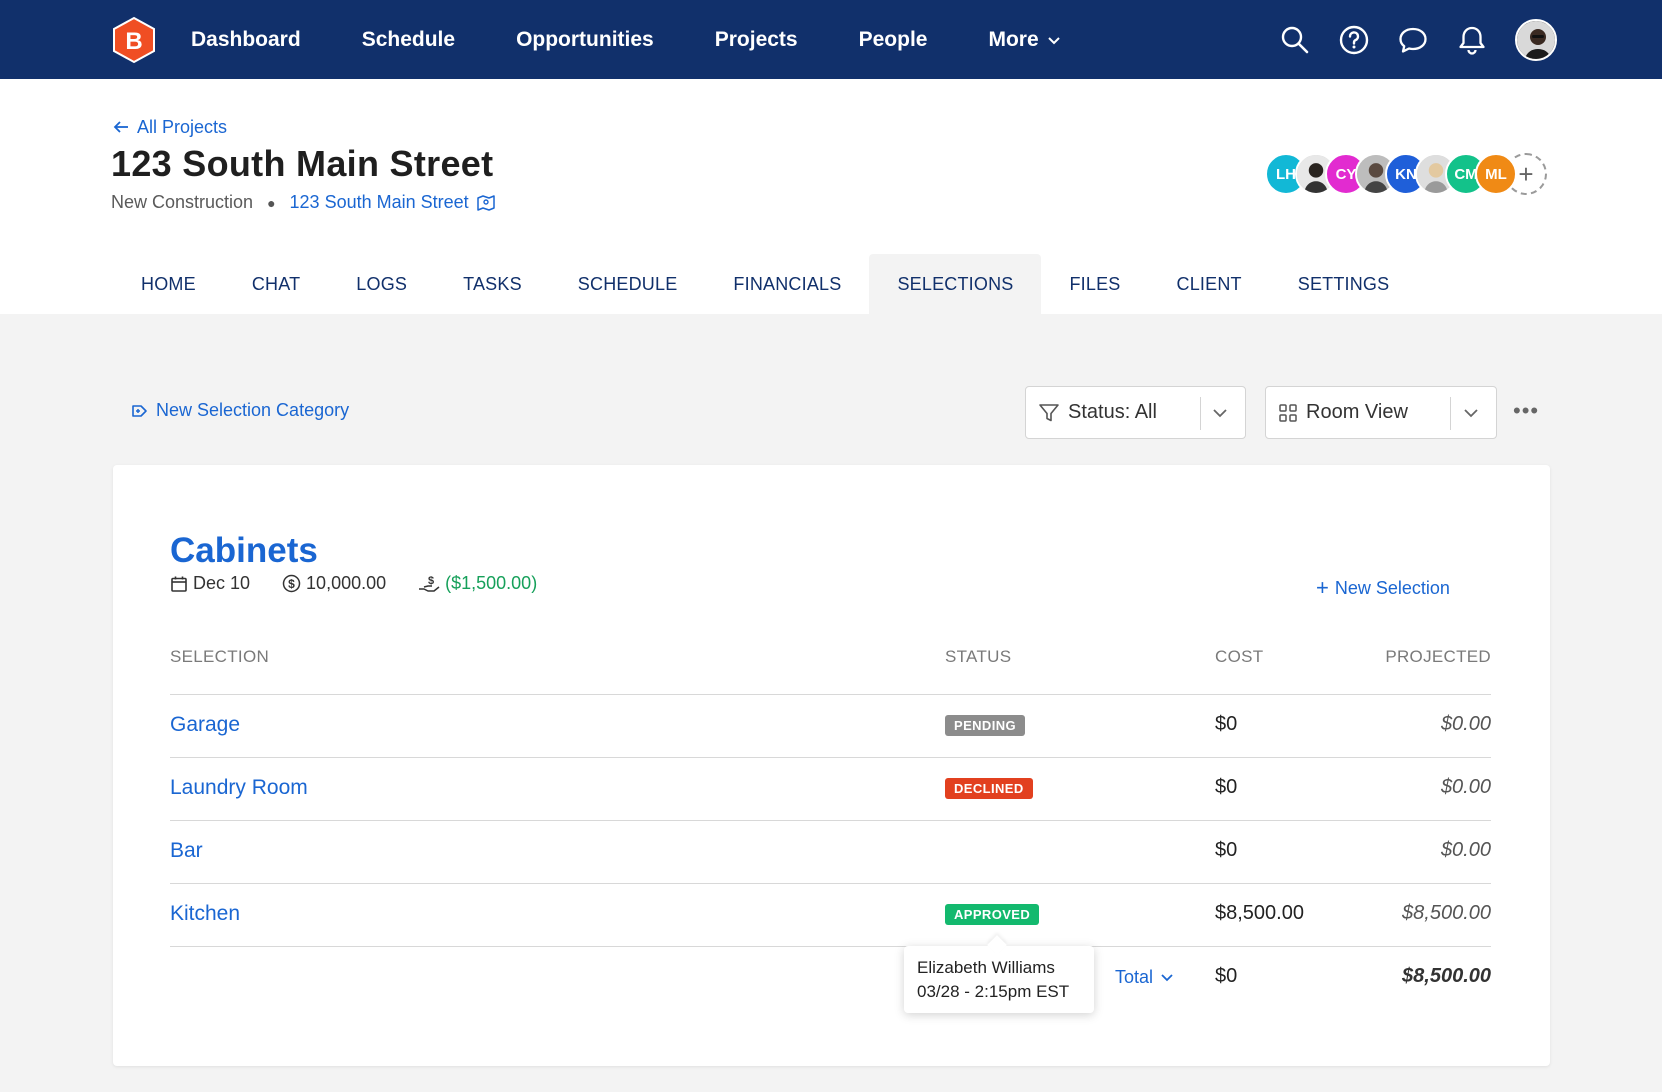  I want to click on back-to-projects-link: All Projects, so click(170, 127).